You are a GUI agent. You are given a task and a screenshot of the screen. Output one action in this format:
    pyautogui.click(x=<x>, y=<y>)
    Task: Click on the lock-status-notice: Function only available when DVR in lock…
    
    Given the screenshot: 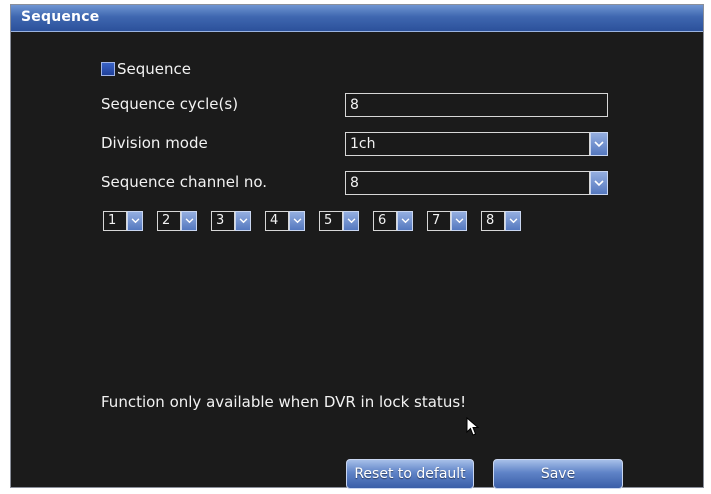 What is the action you would take?
    pyautogui.click(x=284, y=402)
    